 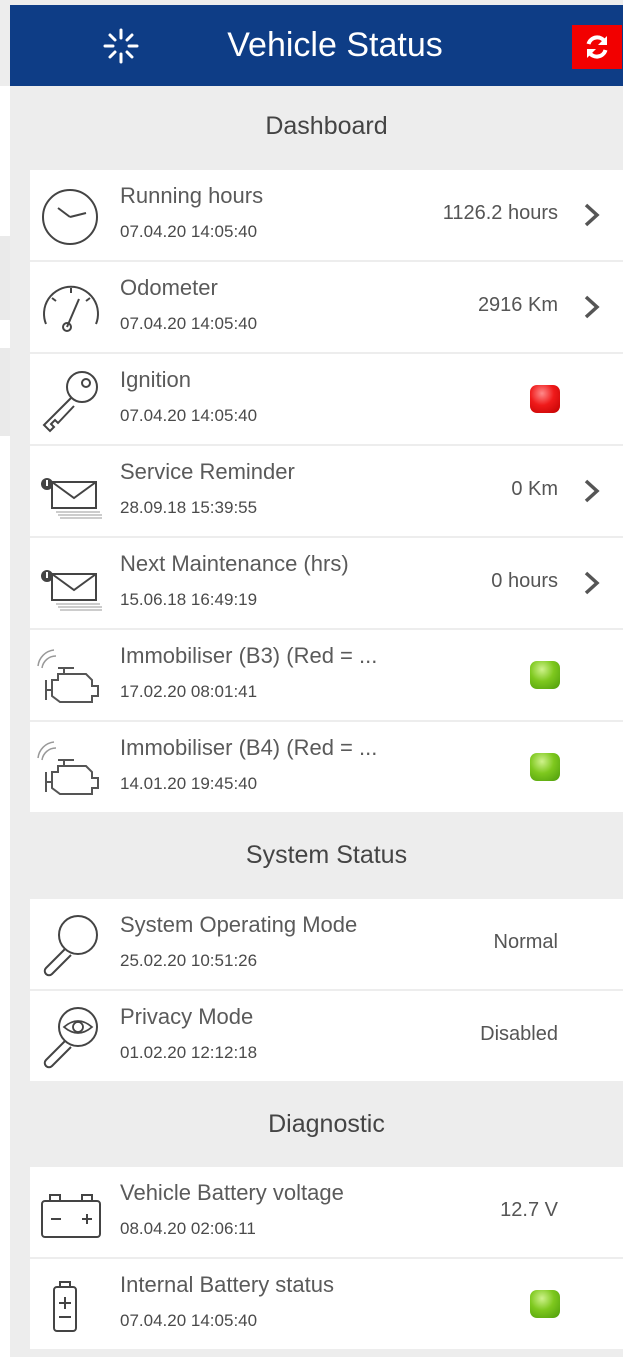 I want to click on row-value: 2916 Km, so click(x=517, y=305).